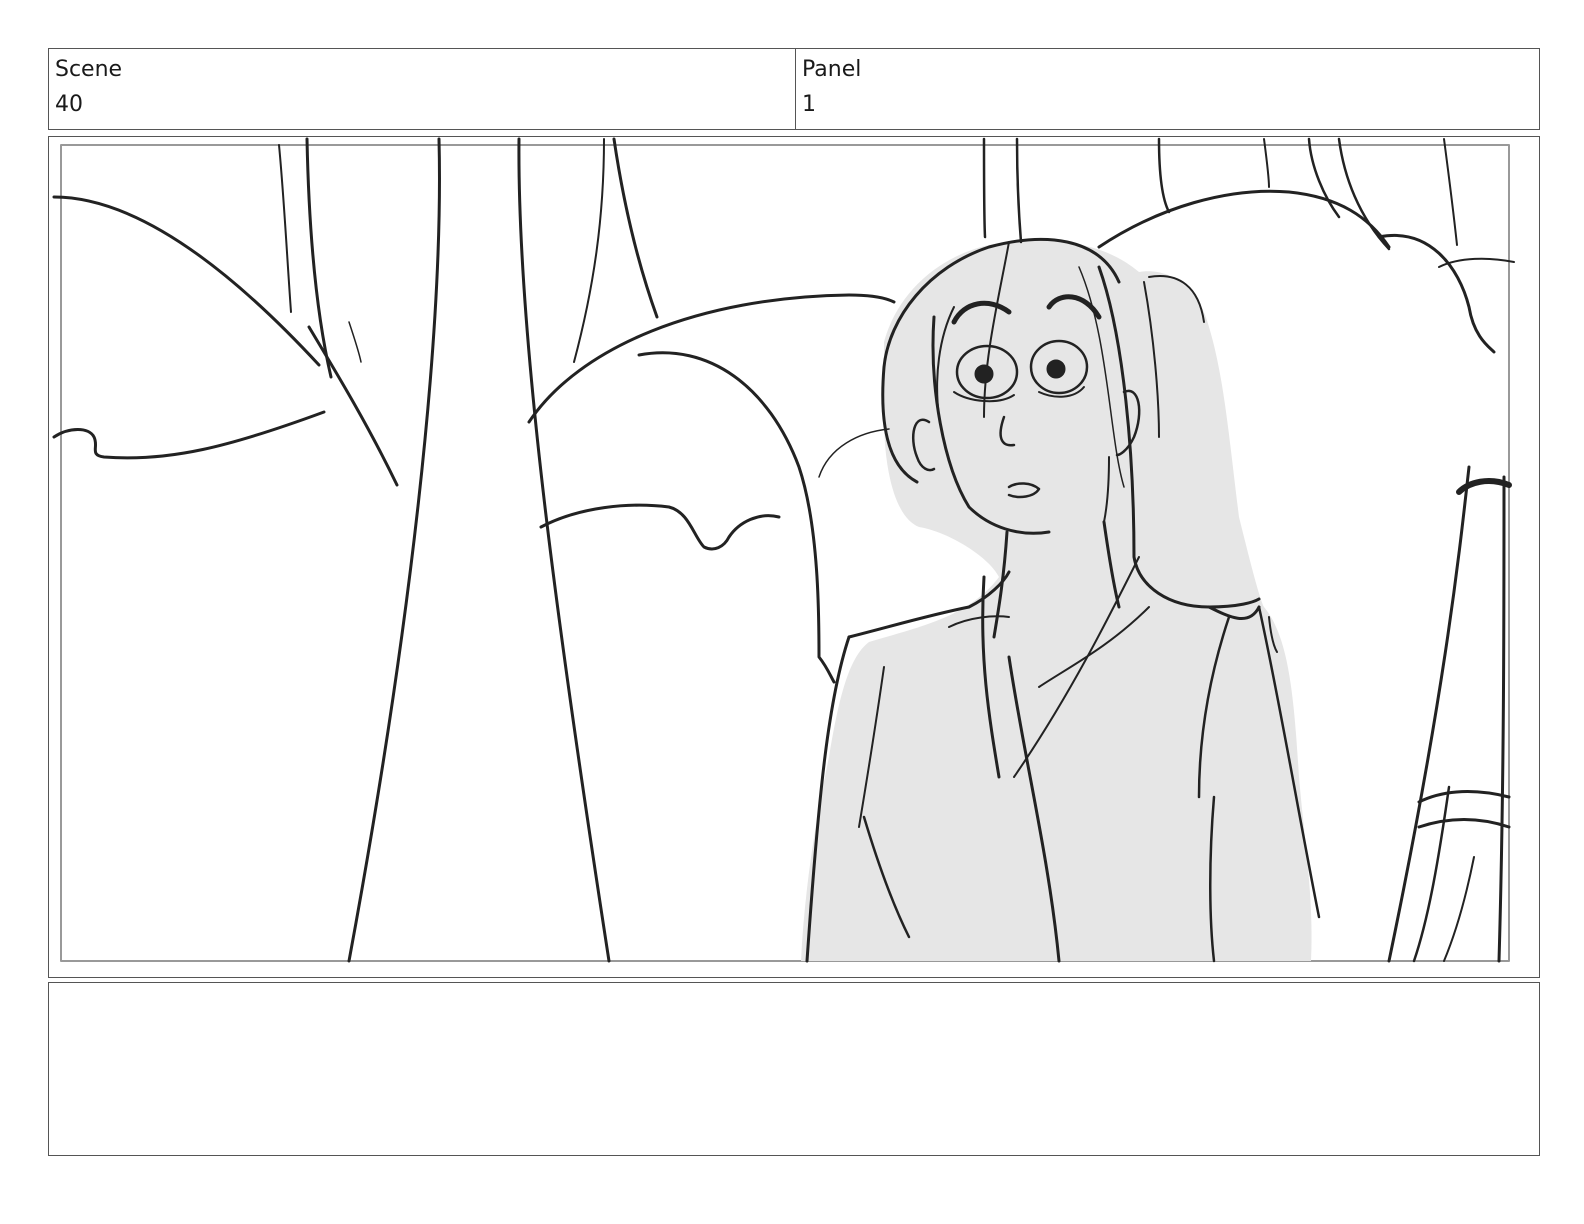  I want to click on notes-box, so click(794, 1069).